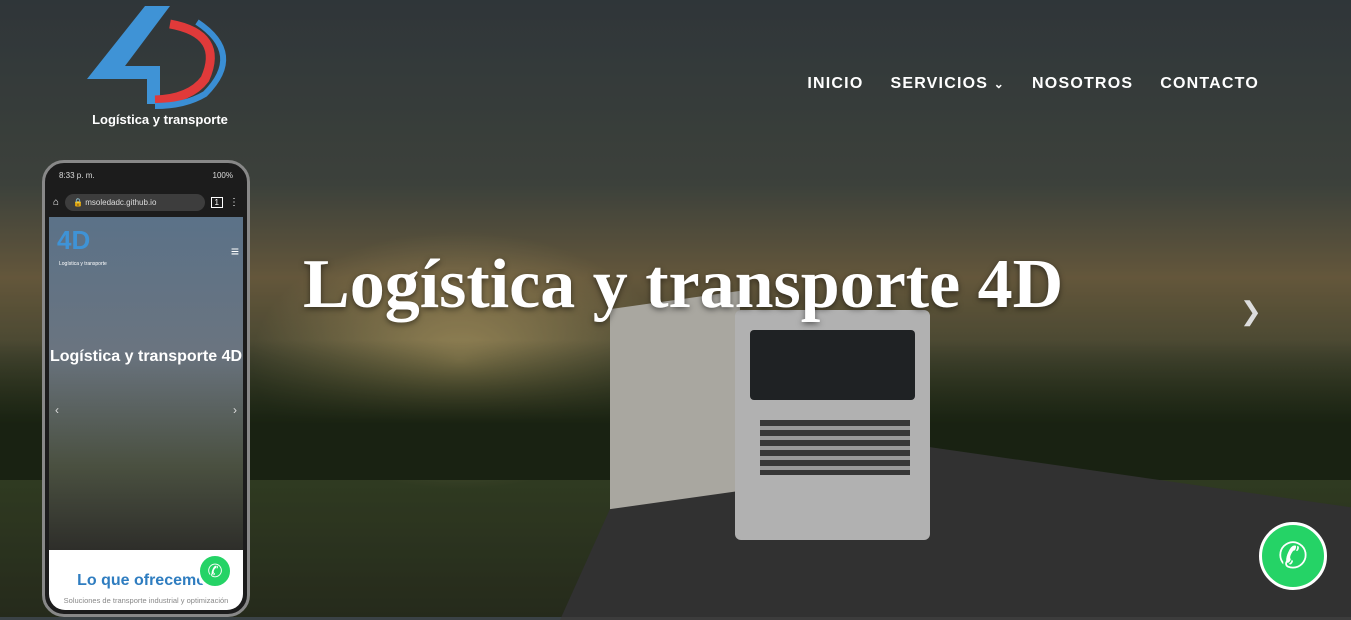 The width and height of the screenshot is (1351, 620). What do you see at coordinates (234, 251) in the screenshot?
I see `hamburger-icon: ≡` at bounding box center [234, 251].